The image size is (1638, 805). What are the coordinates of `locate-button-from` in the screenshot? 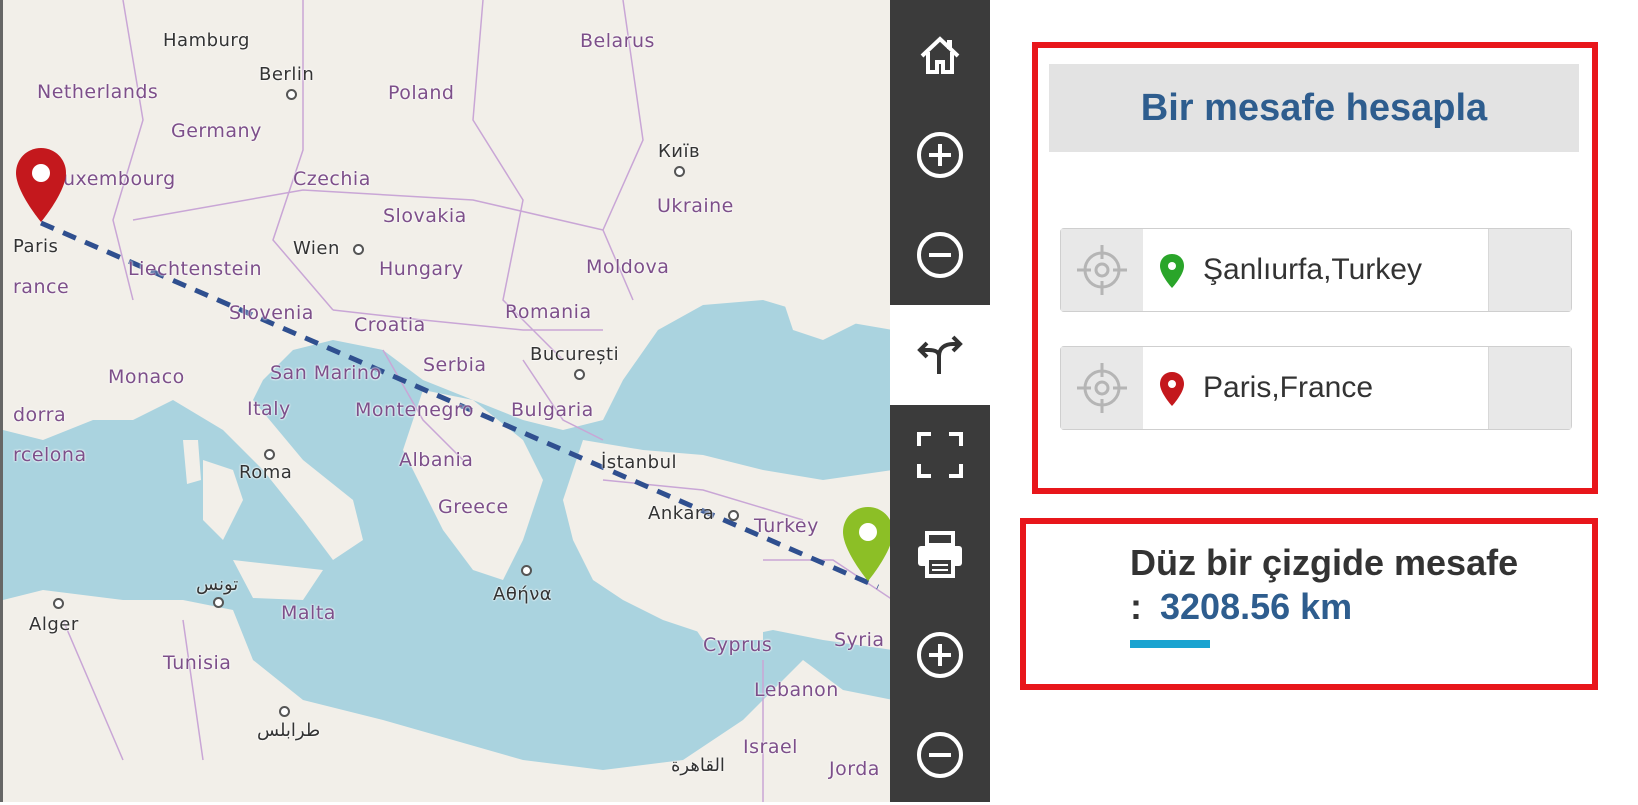 It's located at (1102, 270).